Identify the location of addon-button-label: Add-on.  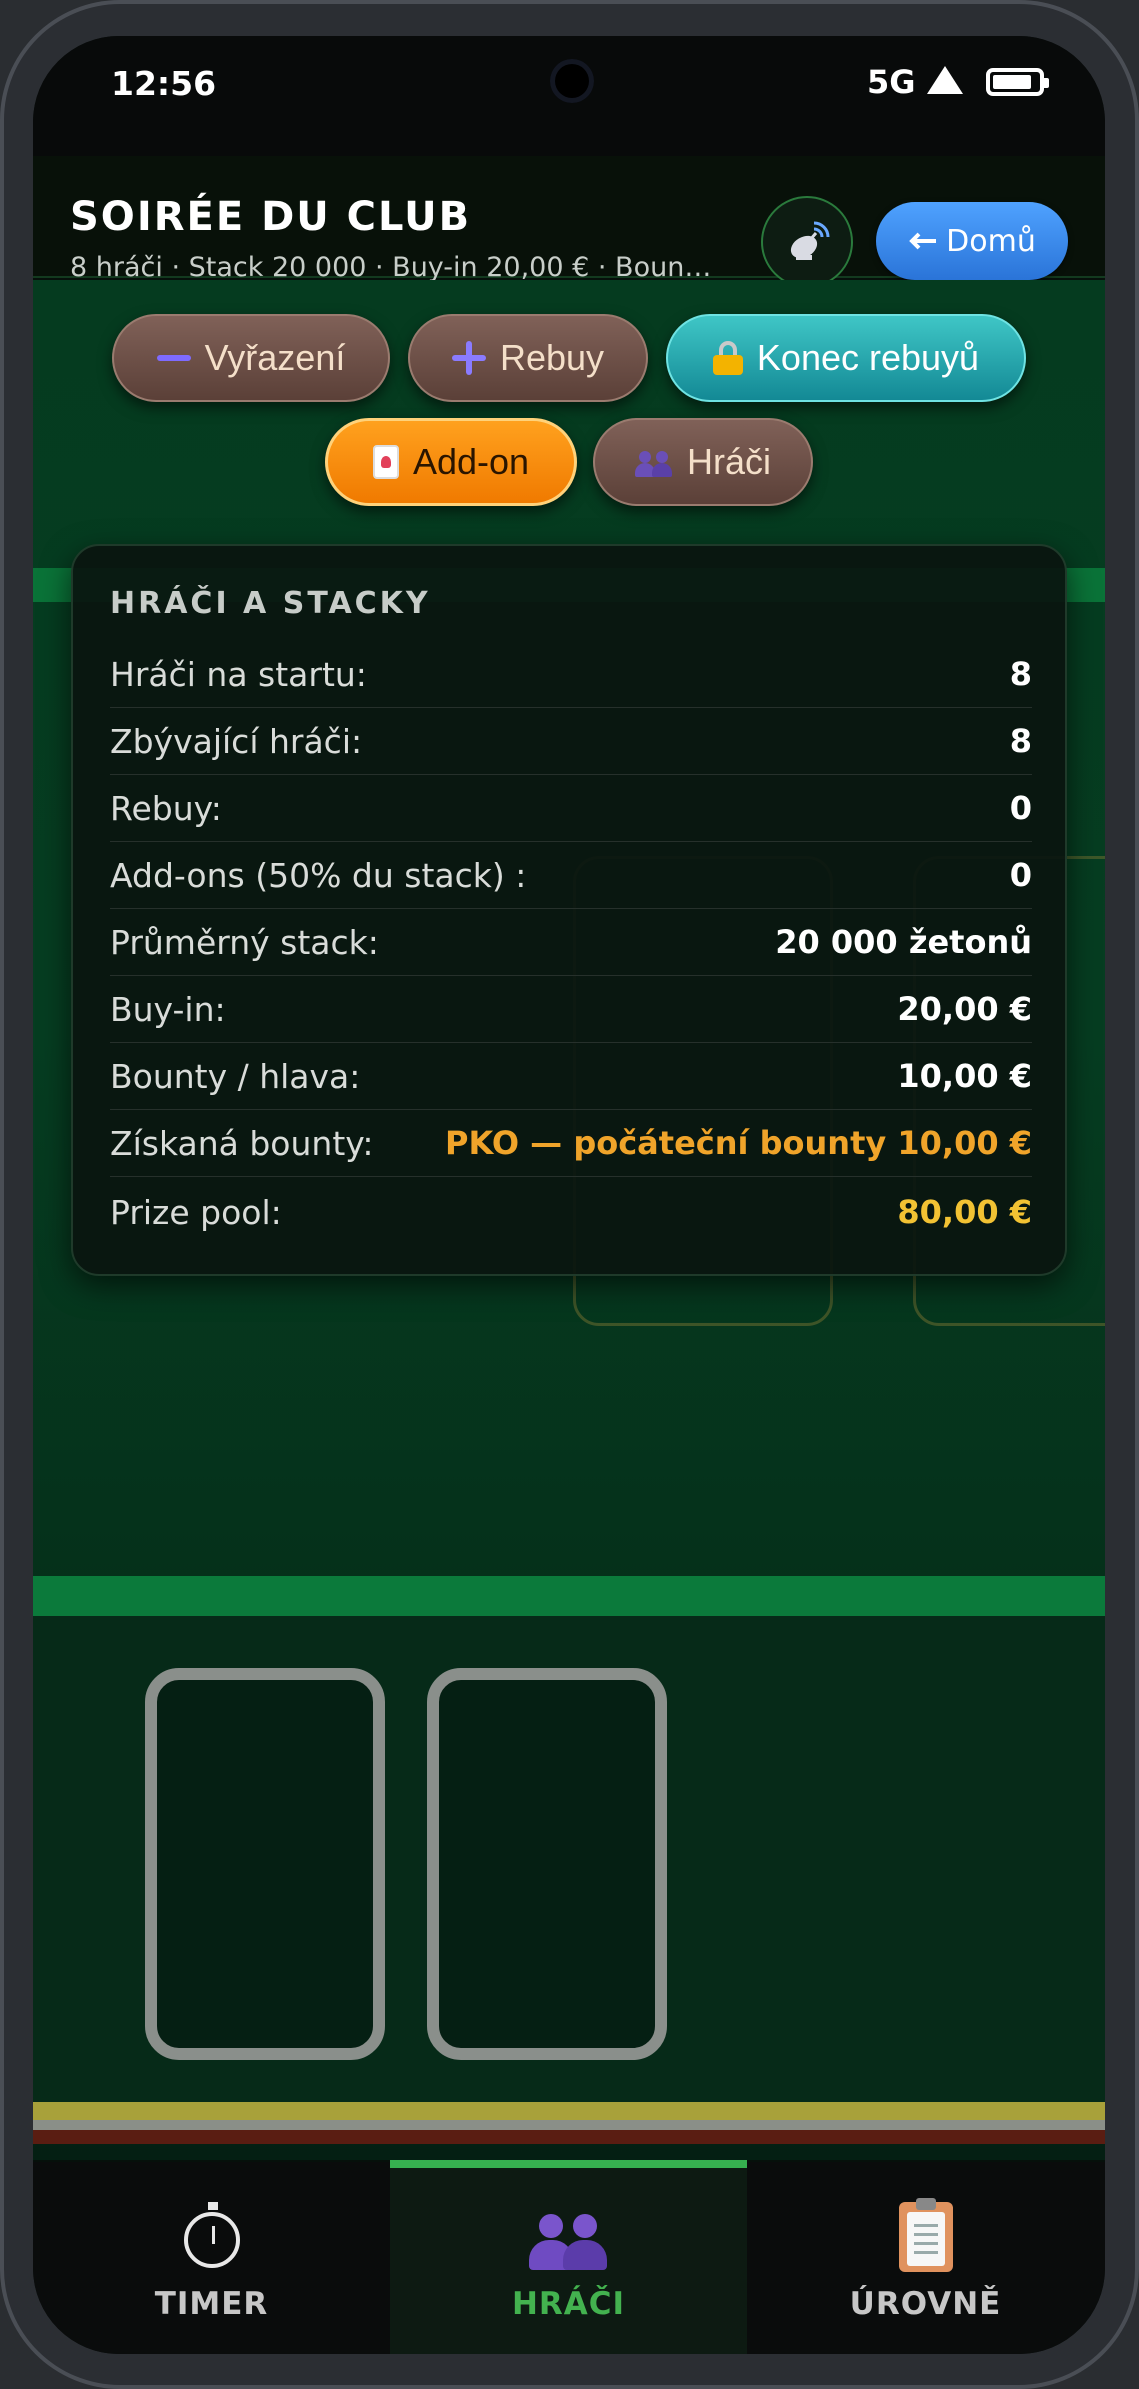
(471, 461).